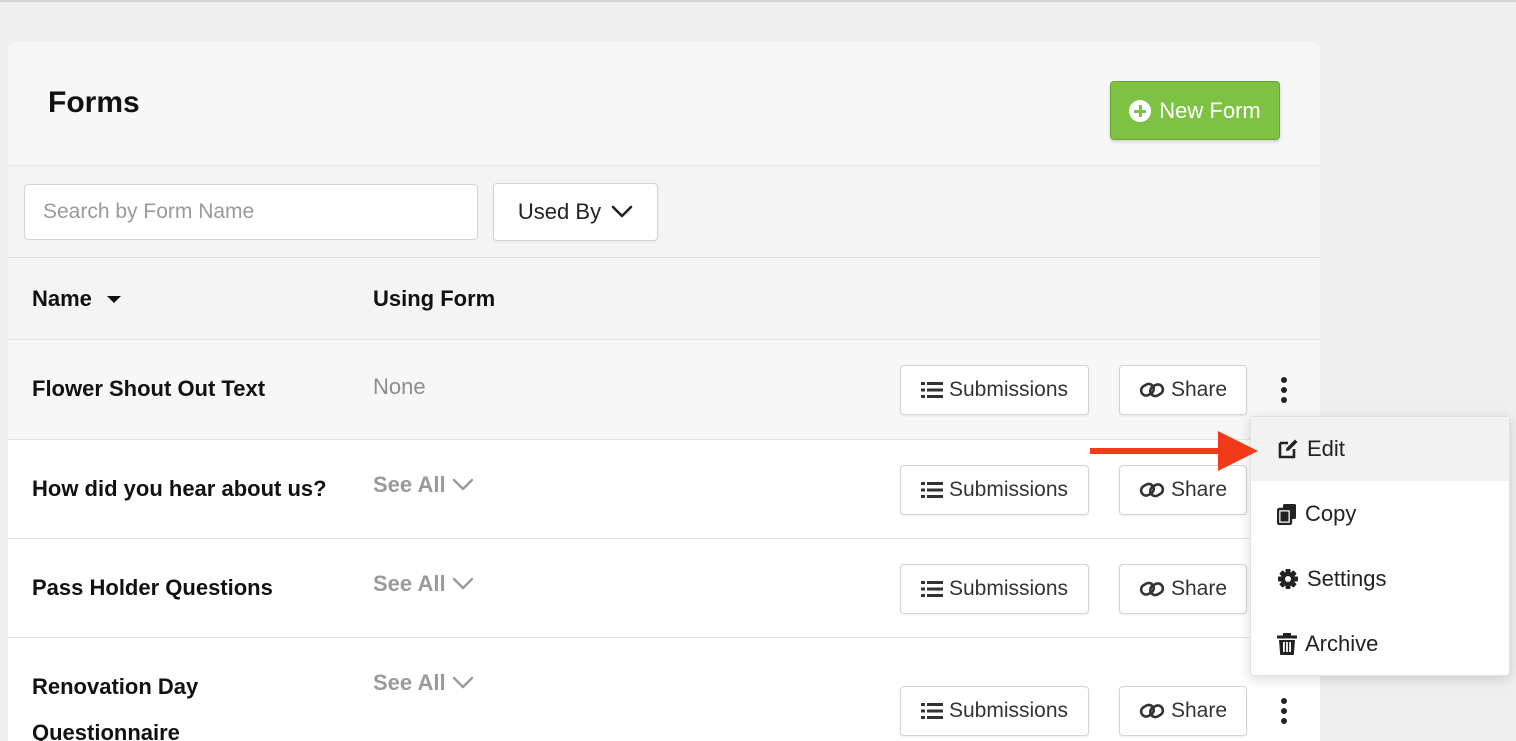 This screenshot has width=1516, height=741. What do you see at coordinates (192, 588) in the screenshot?
I see `form-name: Pass Holder Questions` at bounding box center [192, 588].